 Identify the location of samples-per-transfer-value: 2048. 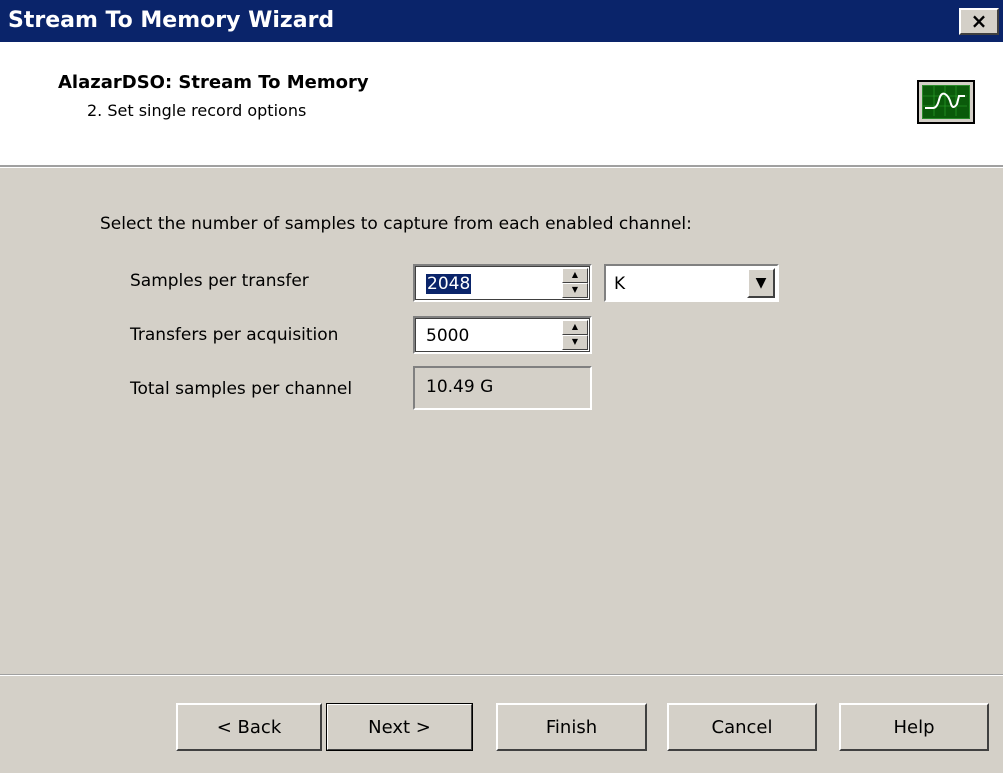
(449, 284).